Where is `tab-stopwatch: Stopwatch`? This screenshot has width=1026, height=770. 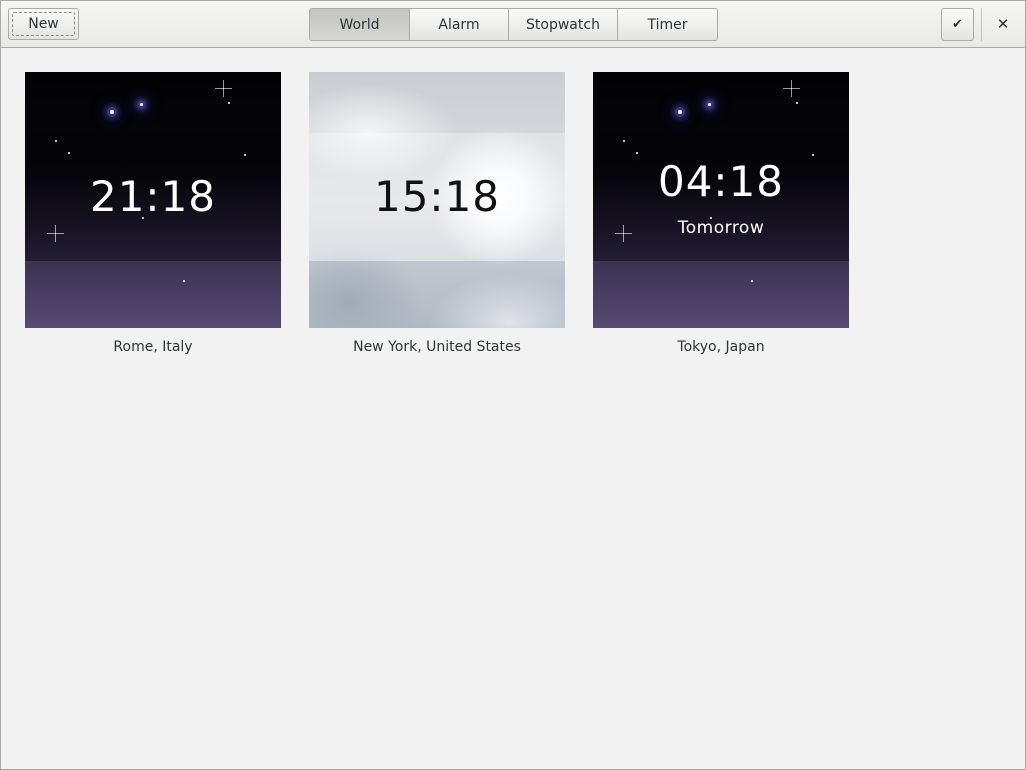
tab-stopwatch: Stopwatch is located at coordinates (563, 24).